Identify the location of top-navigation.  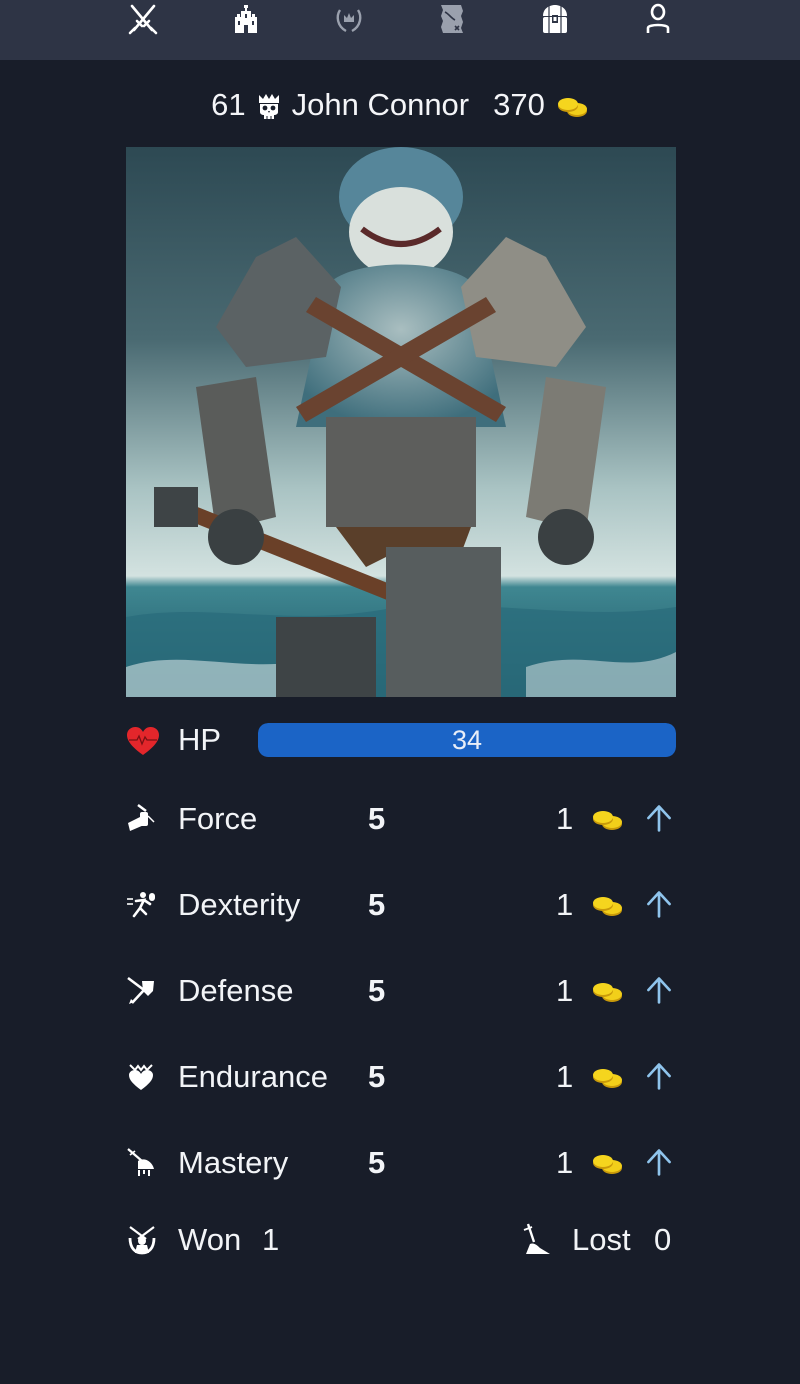
(400, 30).